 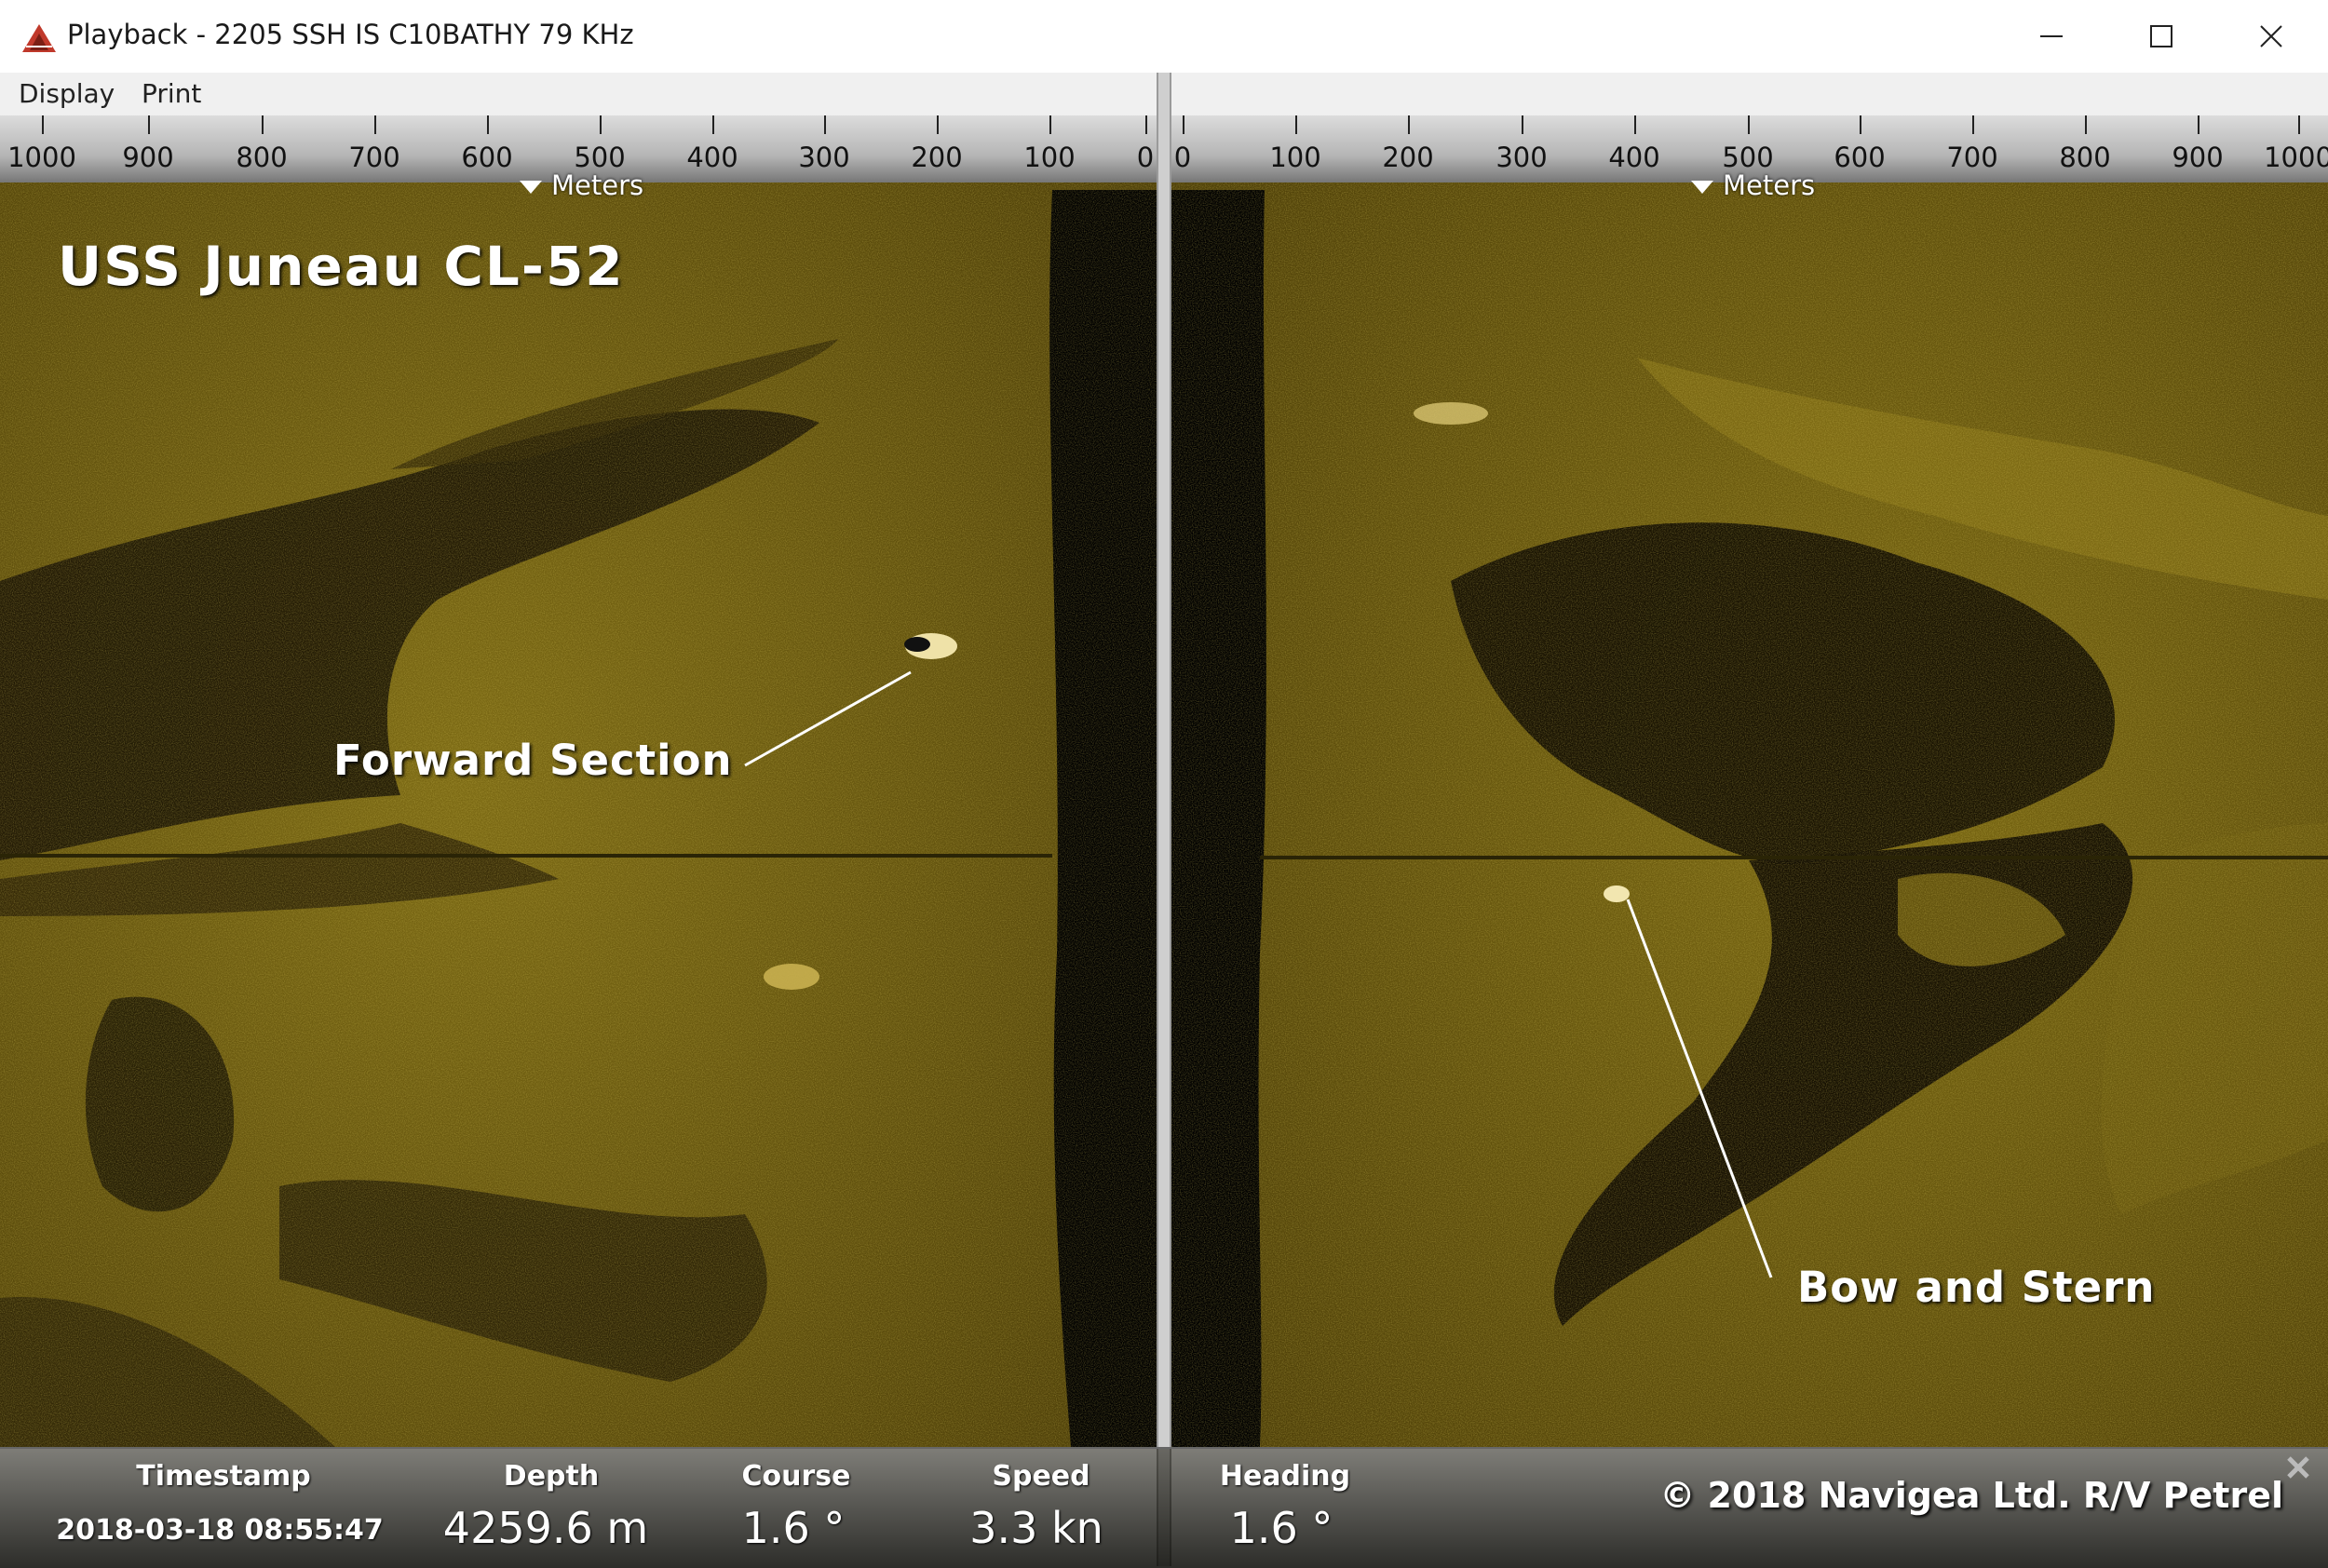 I want to click on speed-value: 3.3 kn, so click(x=1036, y=1528).